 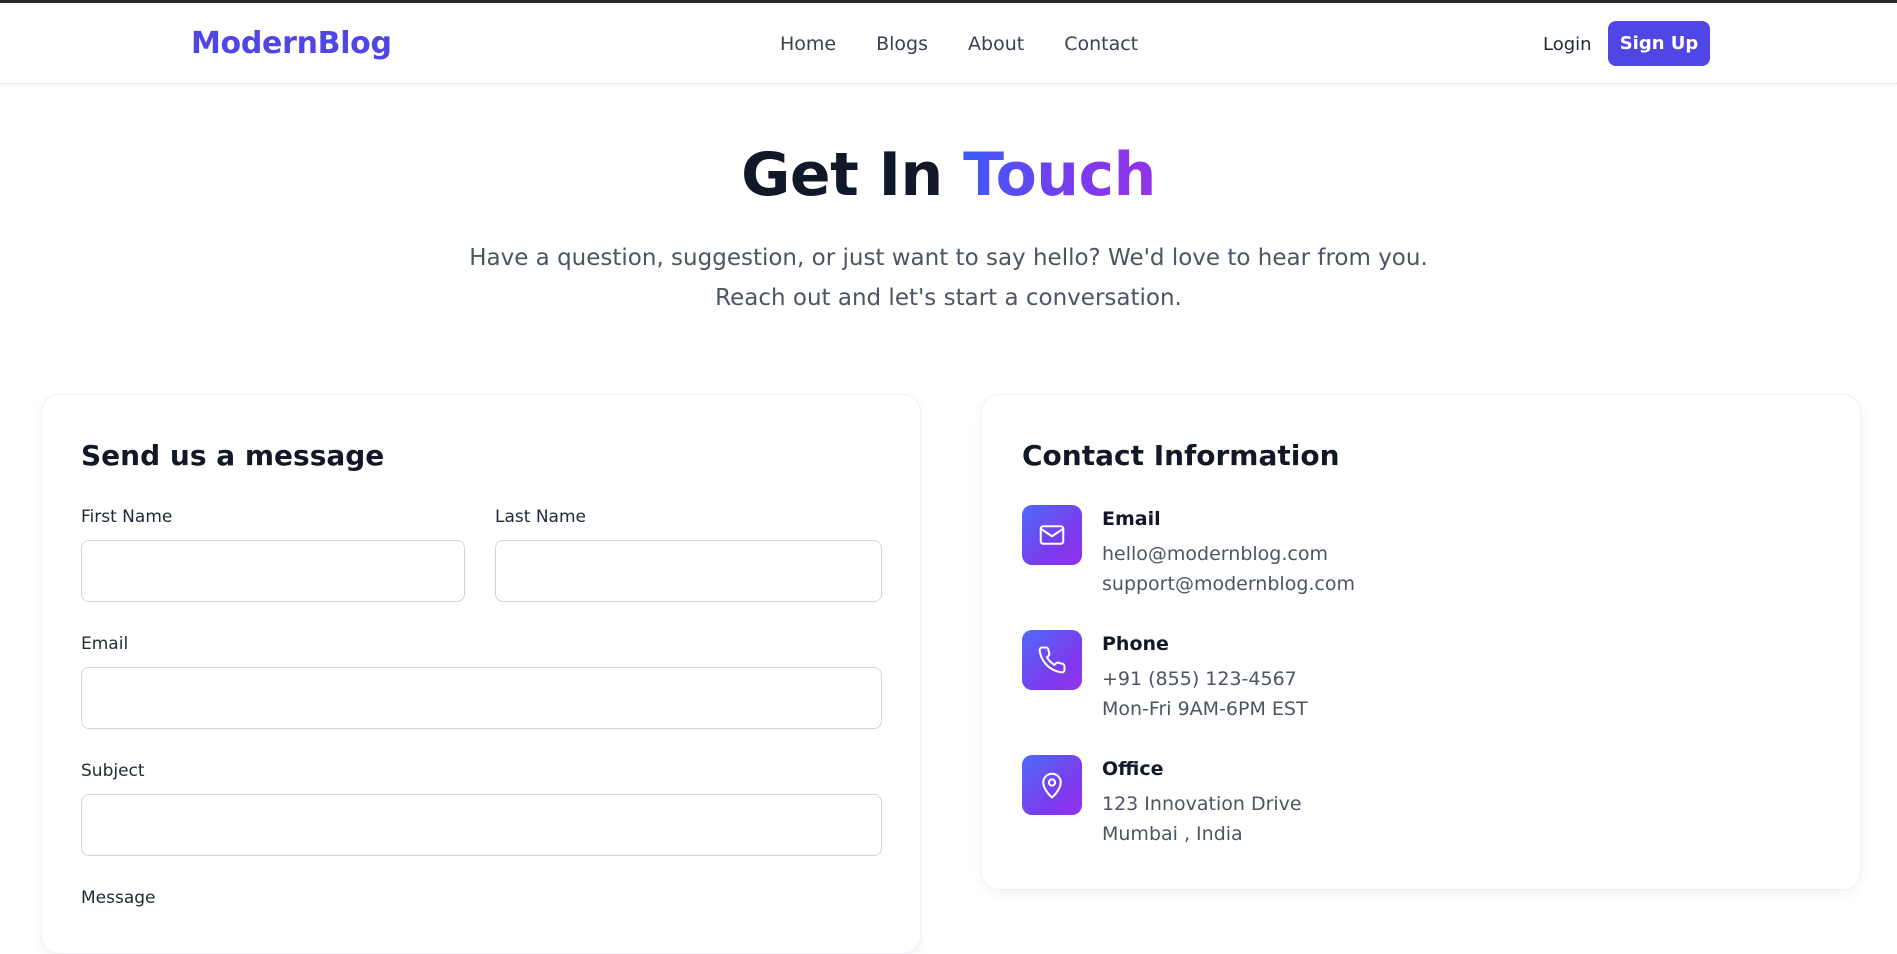 I want to click on first-name-label: First Name, so click(x=127, y=517).